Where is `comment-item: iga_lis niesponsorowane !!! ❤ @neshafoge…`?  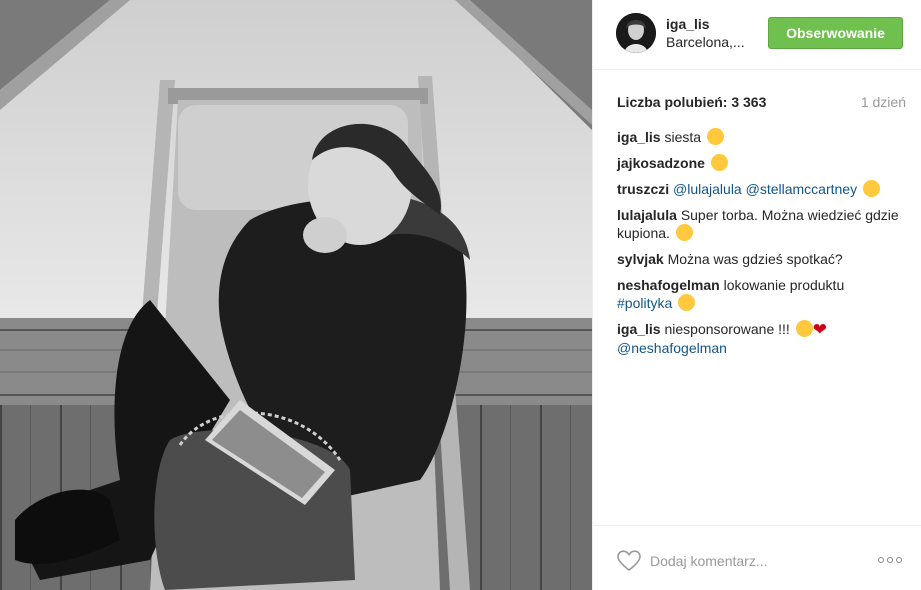 comment-item: iga_lis niesponsorowane !!! ❤ @neshafoge… is located at coordinates (759, 338).